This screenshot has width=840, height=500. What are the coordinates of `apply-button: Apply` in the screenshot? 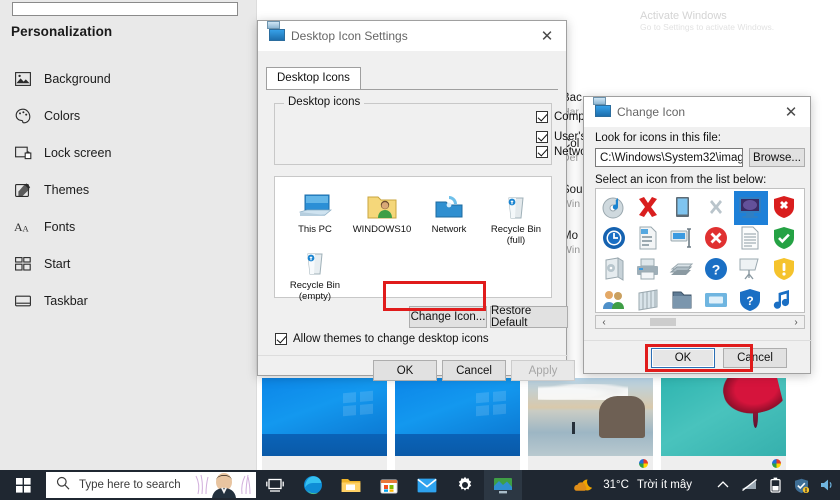 It's located at (543, 370).